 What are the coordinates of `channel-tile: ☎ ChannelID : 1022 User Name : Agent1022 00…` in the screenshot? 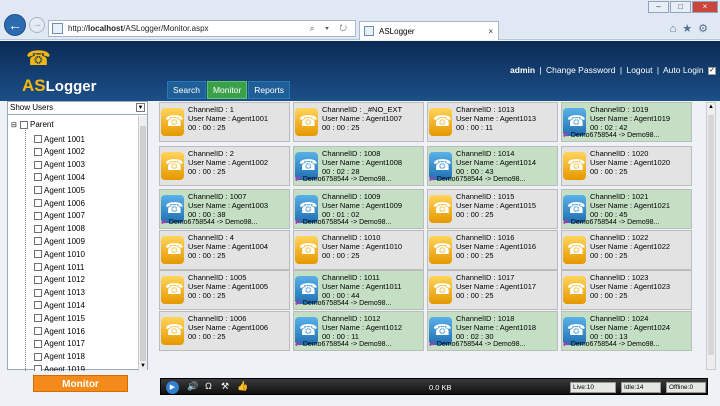 It's located at (626, 250).